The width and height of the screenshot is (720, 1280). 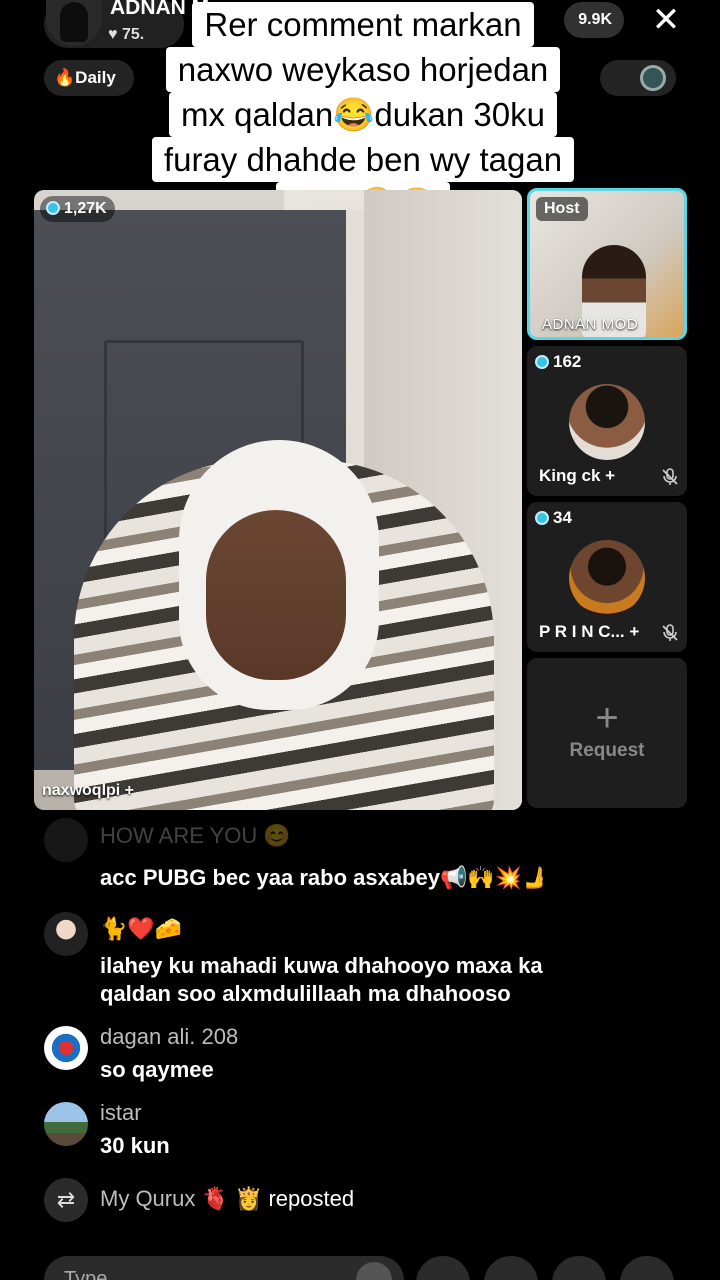 I want to click on comment-user: dagan ali. 208, so click(x=169, y=1037).